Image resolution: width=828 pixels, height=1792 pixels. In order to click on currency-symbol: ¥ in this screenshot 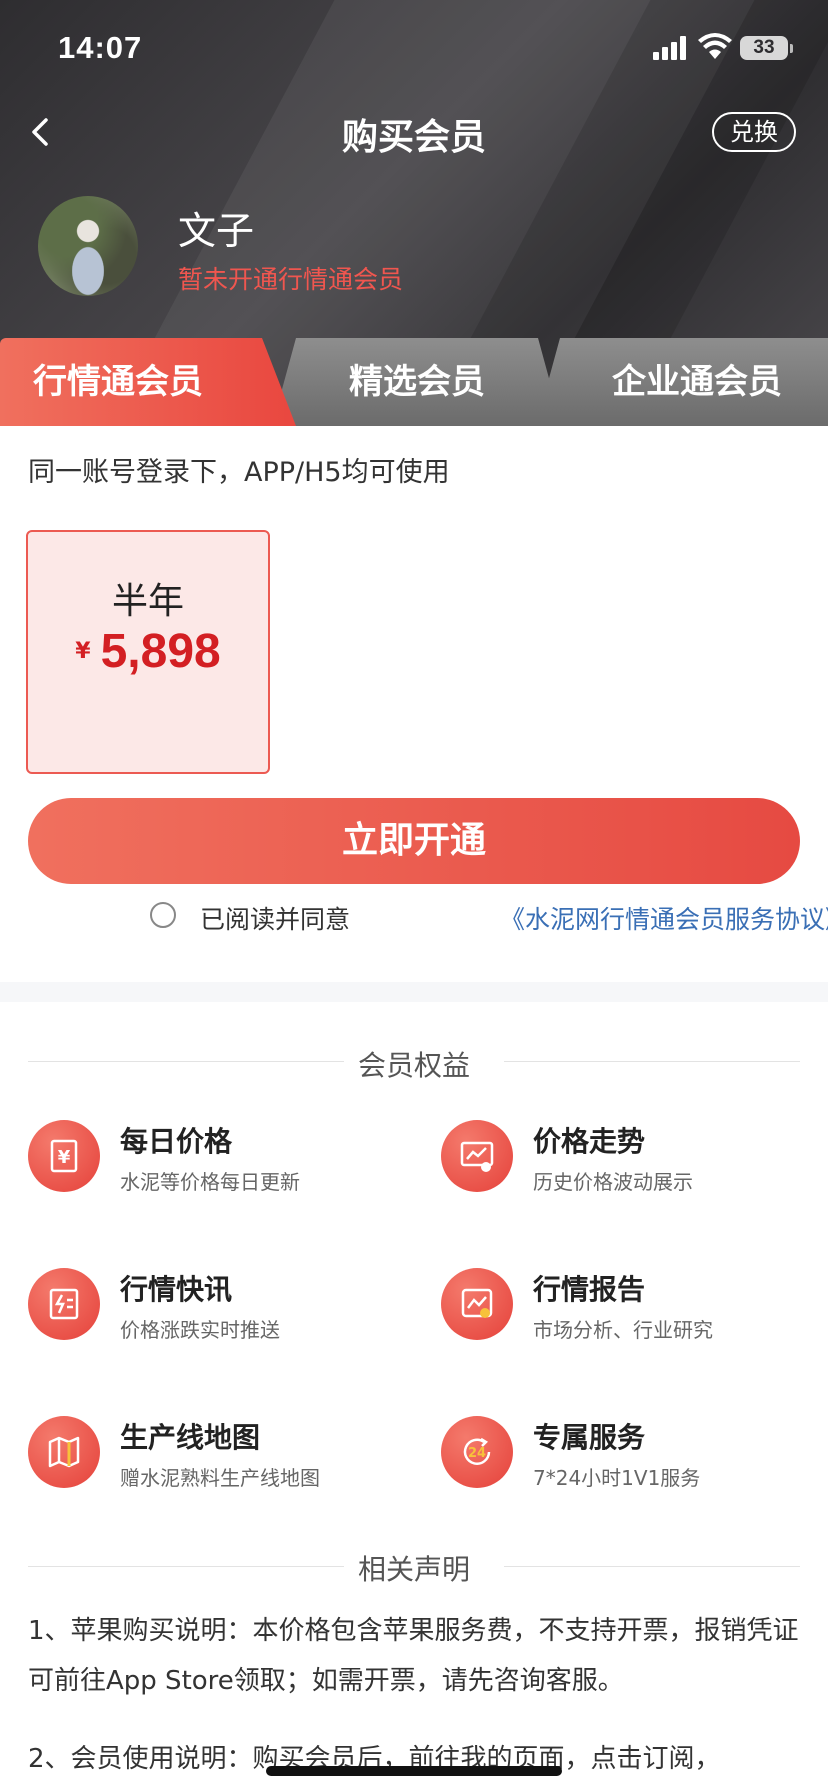, I will do `click(83, 651)`.